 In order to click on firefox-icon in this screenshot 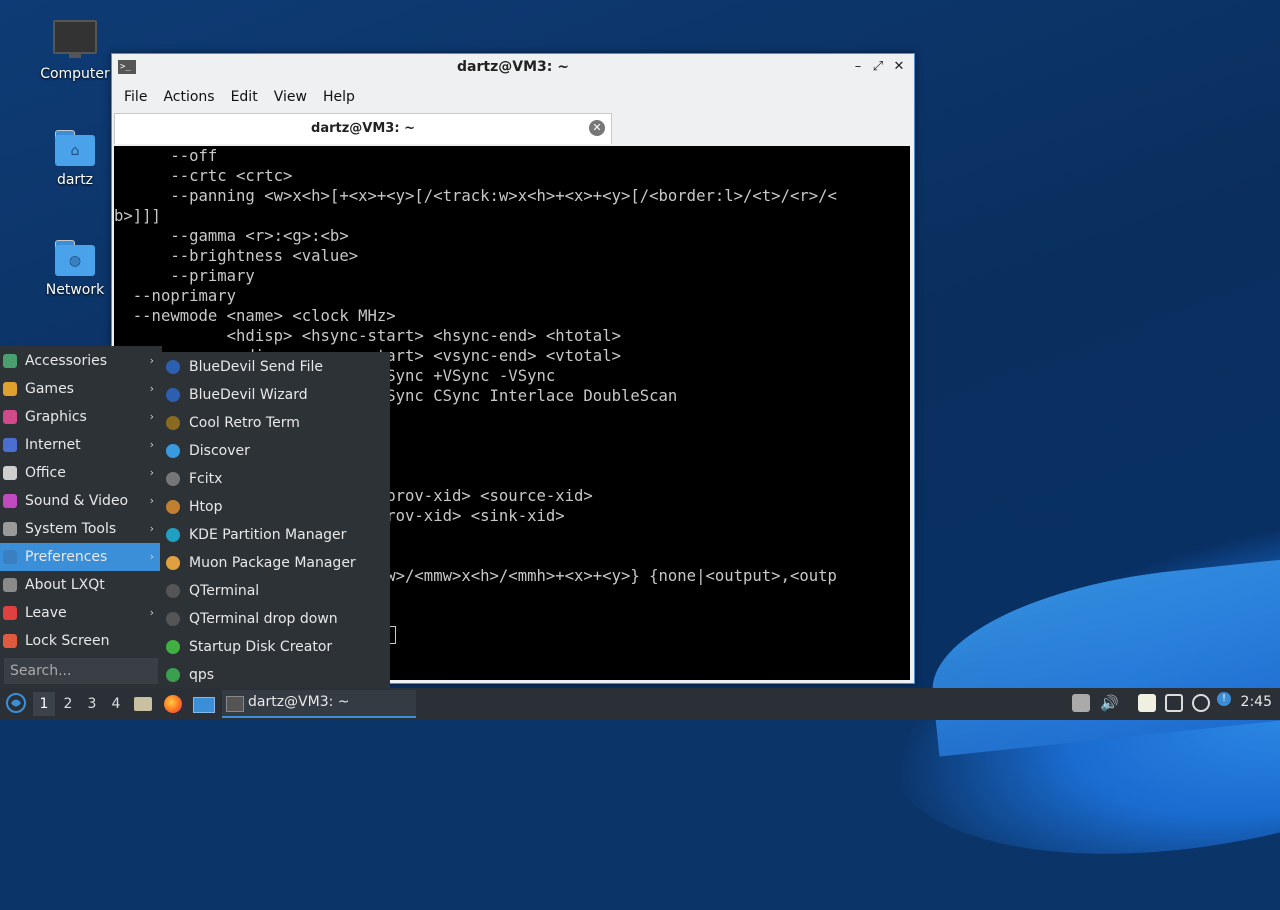, I will do `click(174, 704)`.